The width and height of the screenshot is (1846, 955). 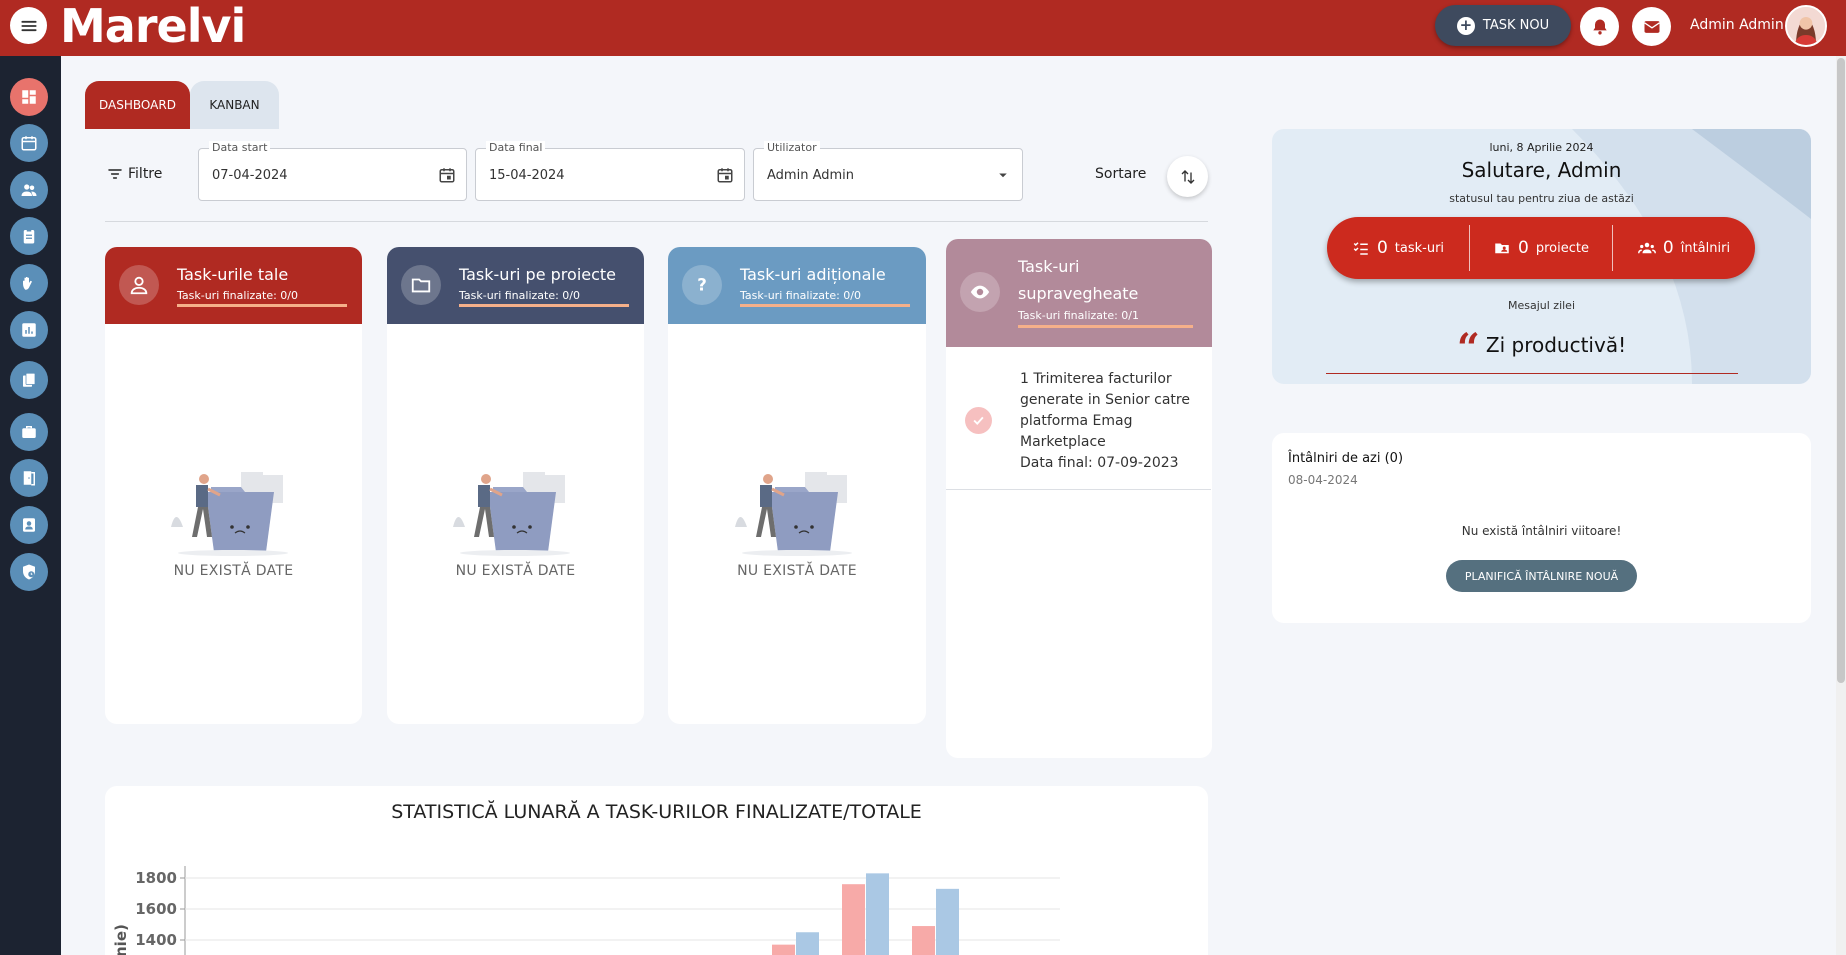 I want to click on user-select: Utilizator Admin Admin, so click(x=888, y=171).